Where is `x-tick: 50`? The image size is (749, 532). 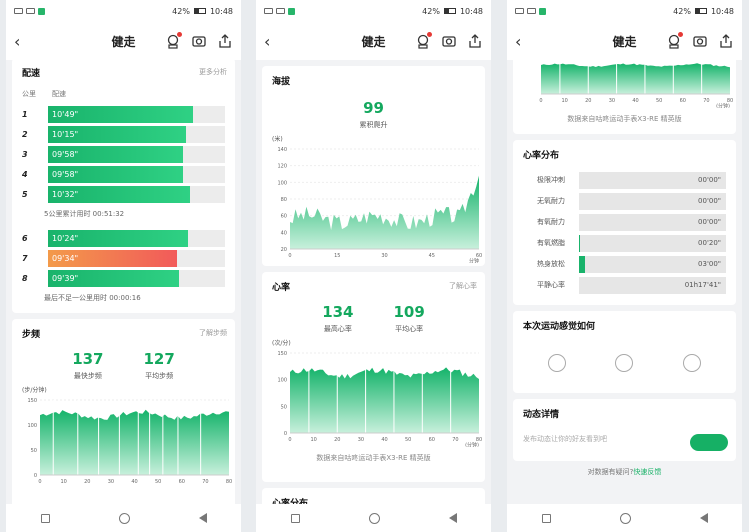 x-tick: 50 is located at coordinates (158, 482).